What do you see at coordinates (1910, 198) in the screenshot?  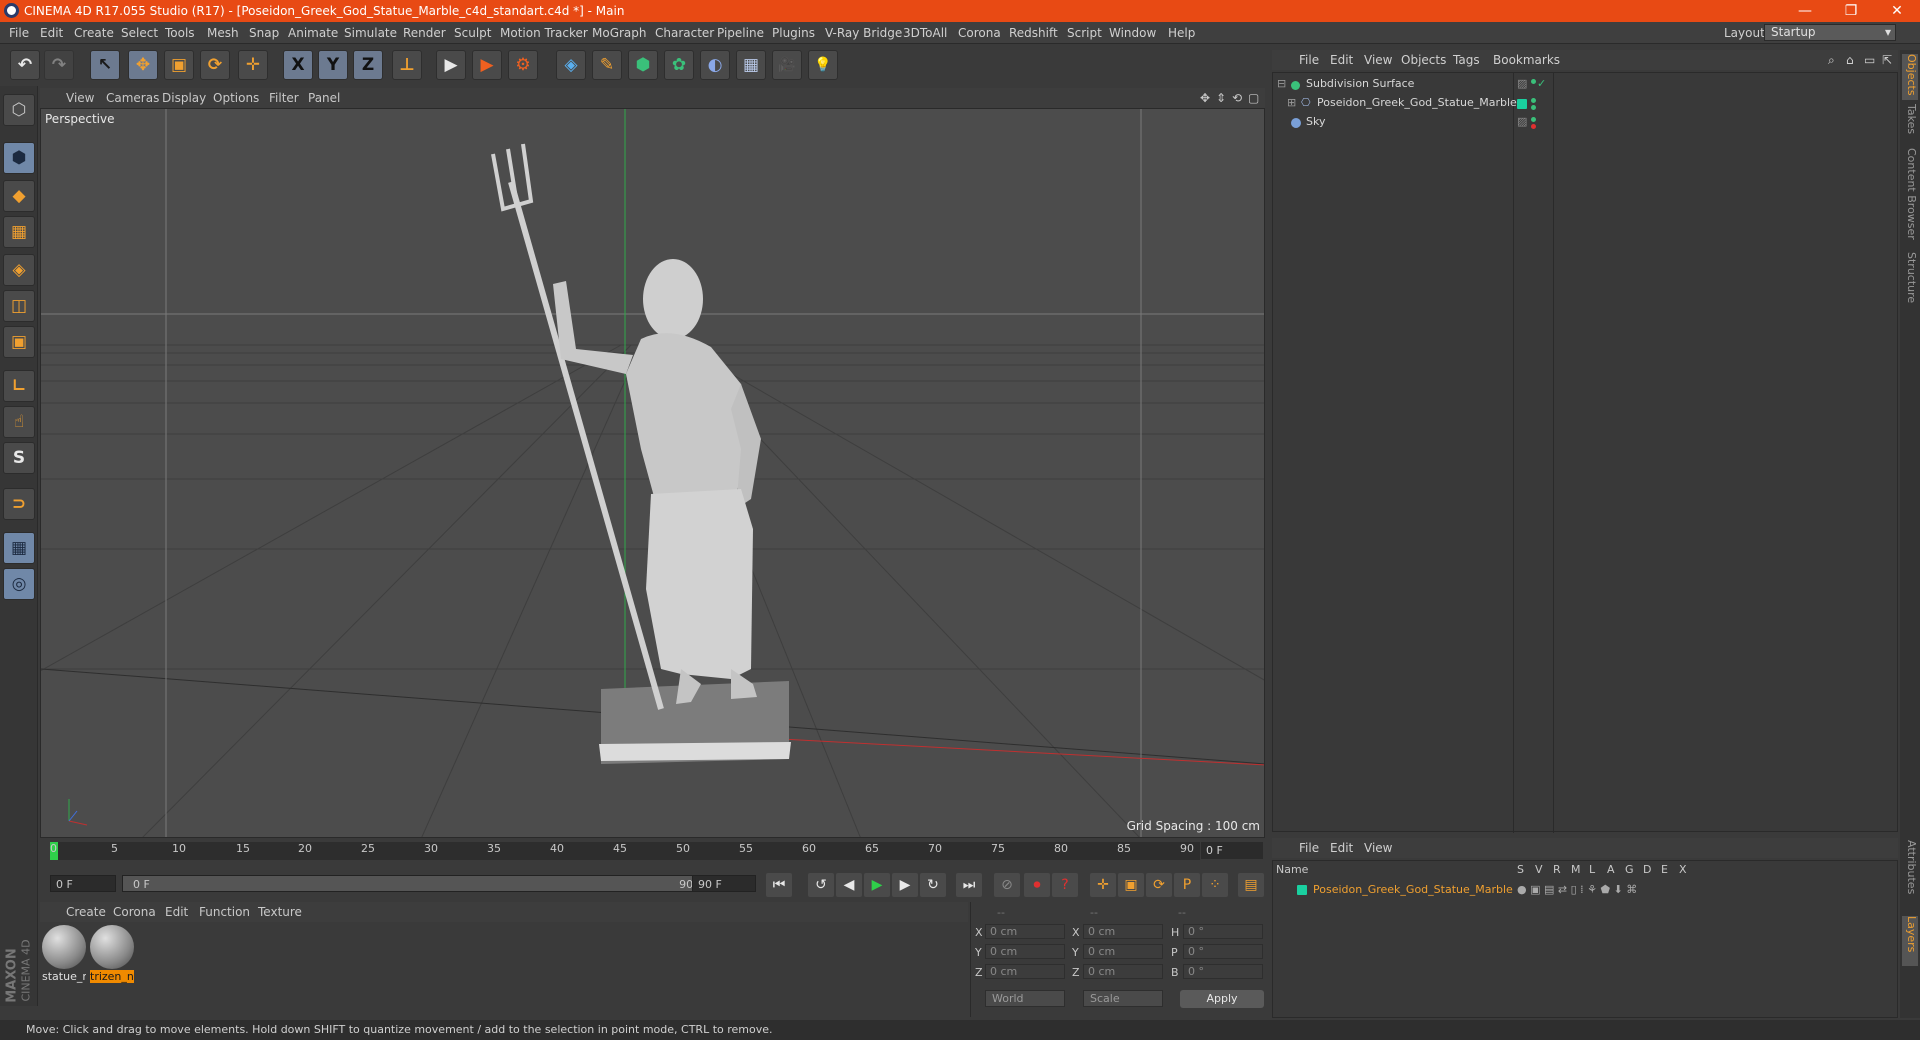 I see `tab-content-browser: Content Browser` at bounding box center [1910, 198].